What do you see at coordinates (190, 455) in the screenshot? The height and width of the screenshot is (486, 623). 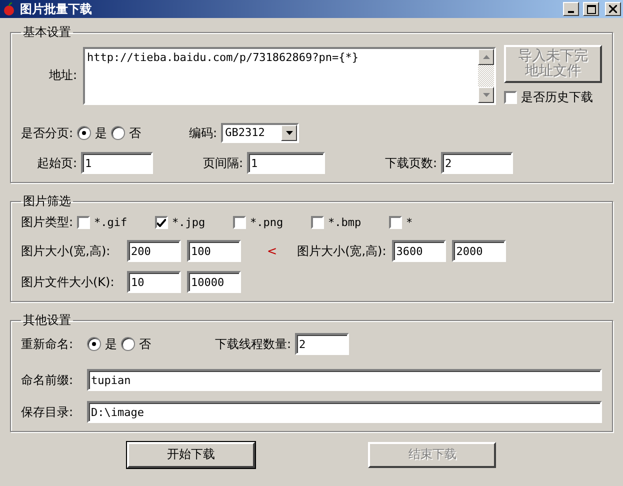 I see `start-download-button: 开始下载` at bounding box center [190, 455].